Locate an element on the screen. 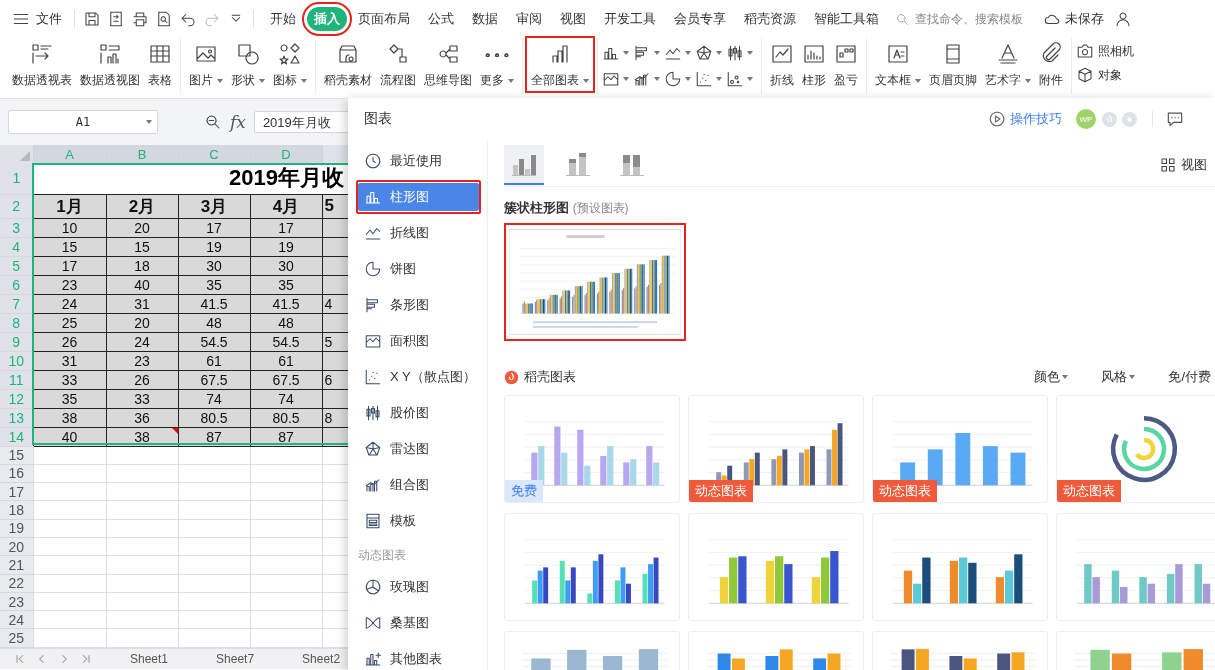 This screenshot has height=670, width=1215. save-icon is located at coordinates (92, 19).